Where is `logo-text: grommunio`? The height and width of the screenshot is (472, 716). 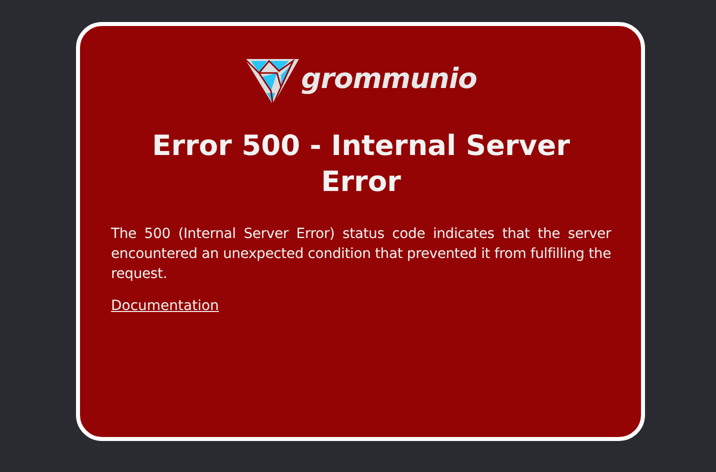
logo-text: grommunio is located at coordinates (389, 78).